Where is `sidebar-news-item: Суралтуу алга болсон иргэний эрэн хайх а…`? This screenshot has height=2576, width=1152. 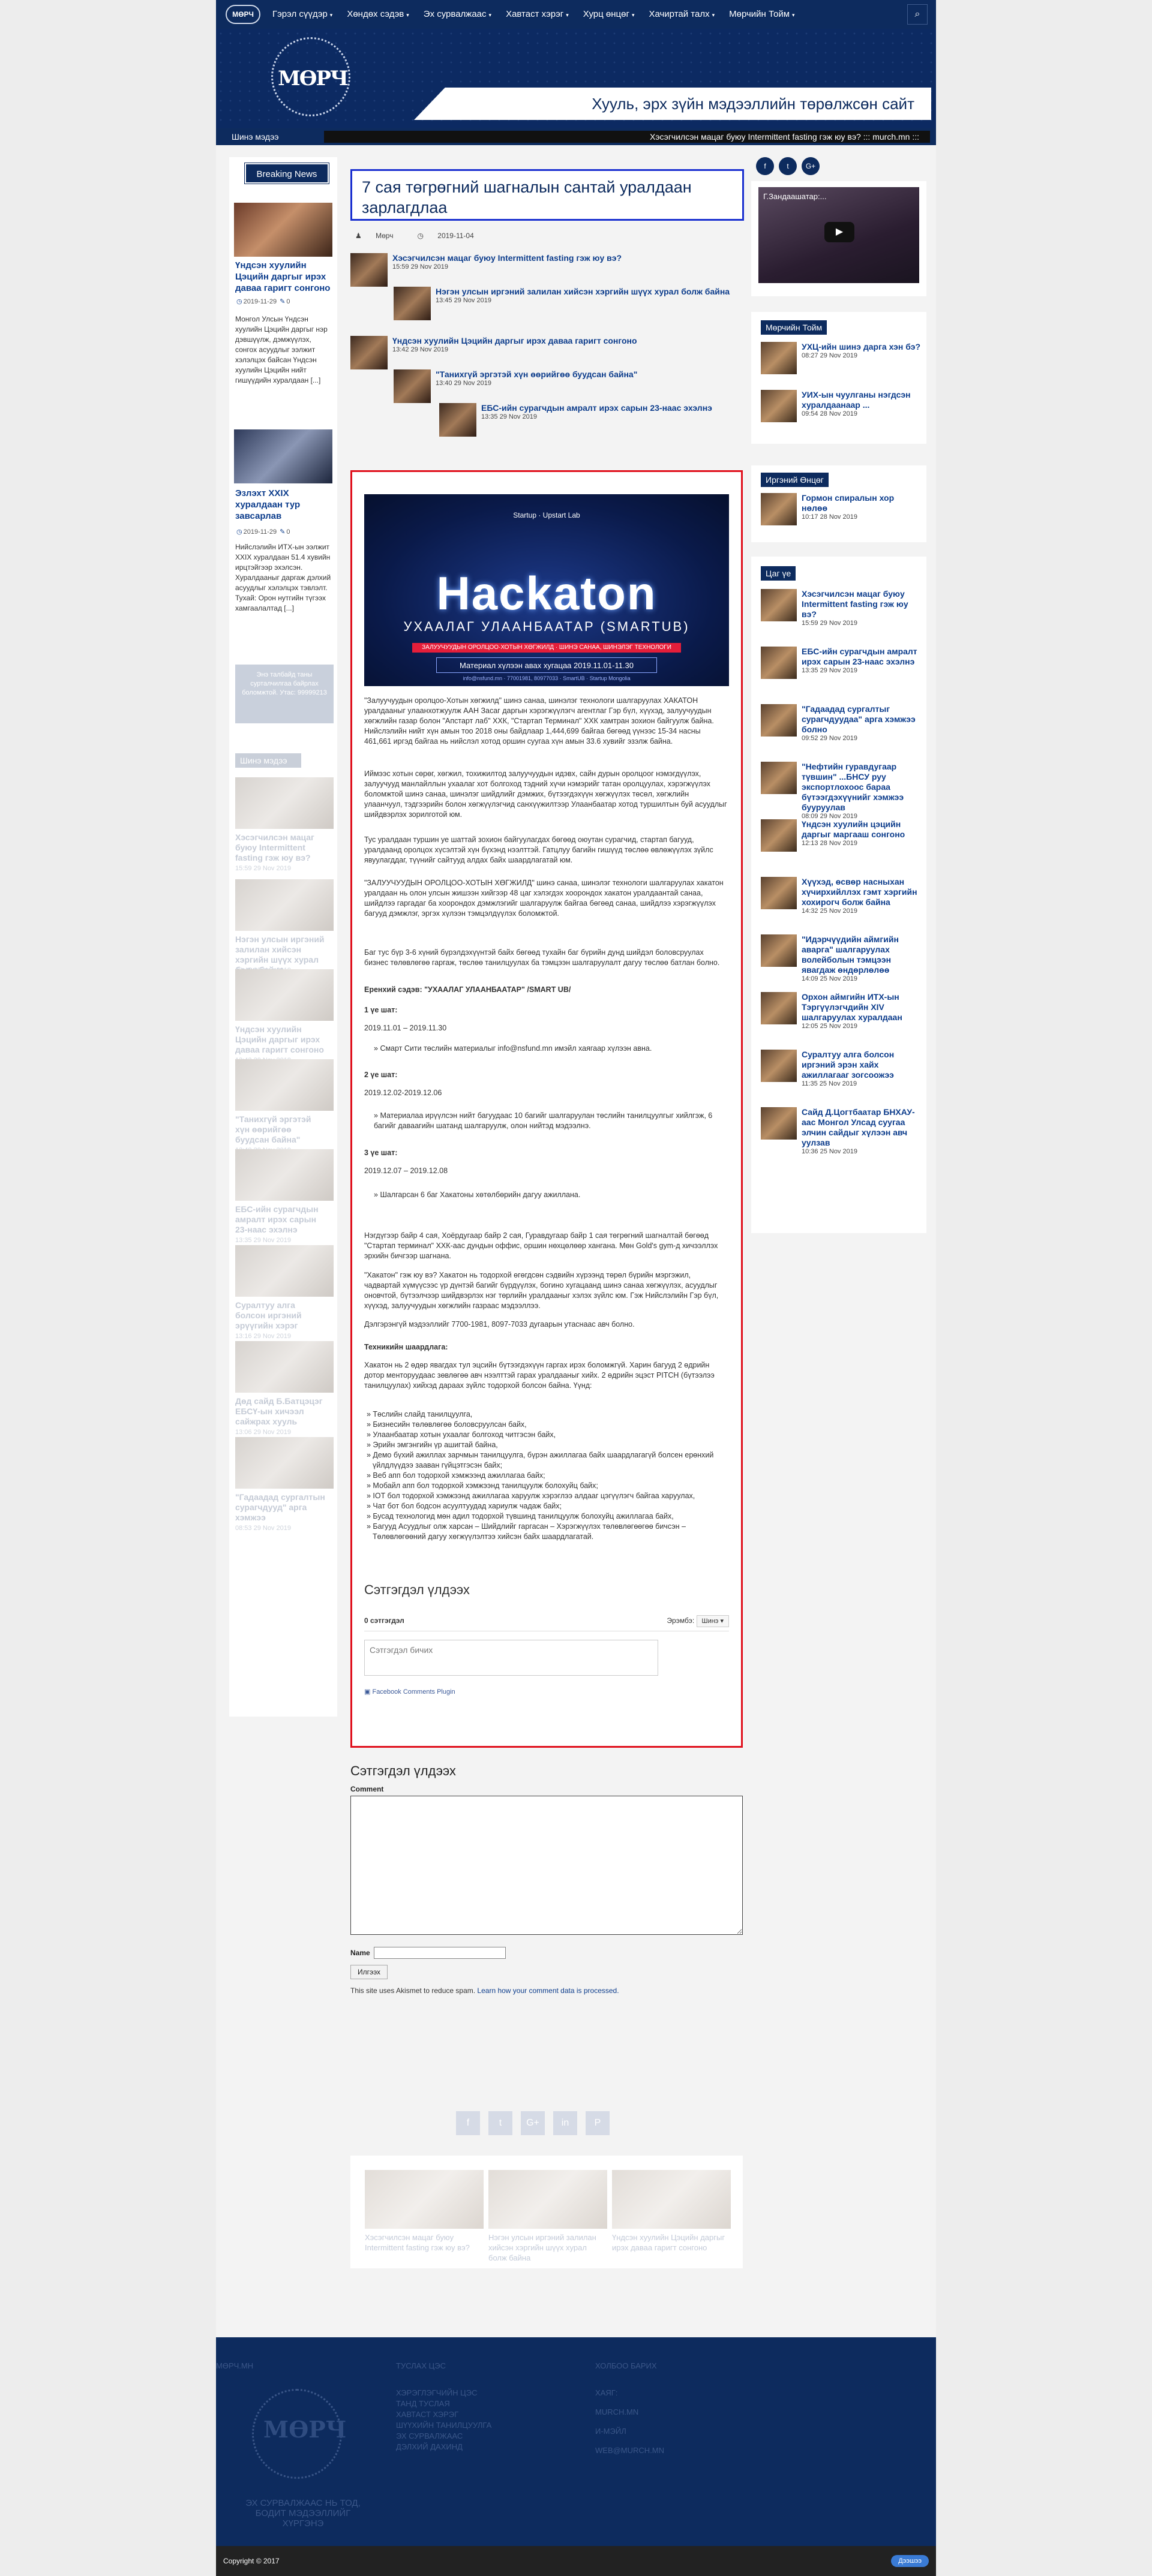
sidebar-news-item: Суралтуу алга болсон иргэний эрэн хайх а… is located at coordinates (841, 1069).